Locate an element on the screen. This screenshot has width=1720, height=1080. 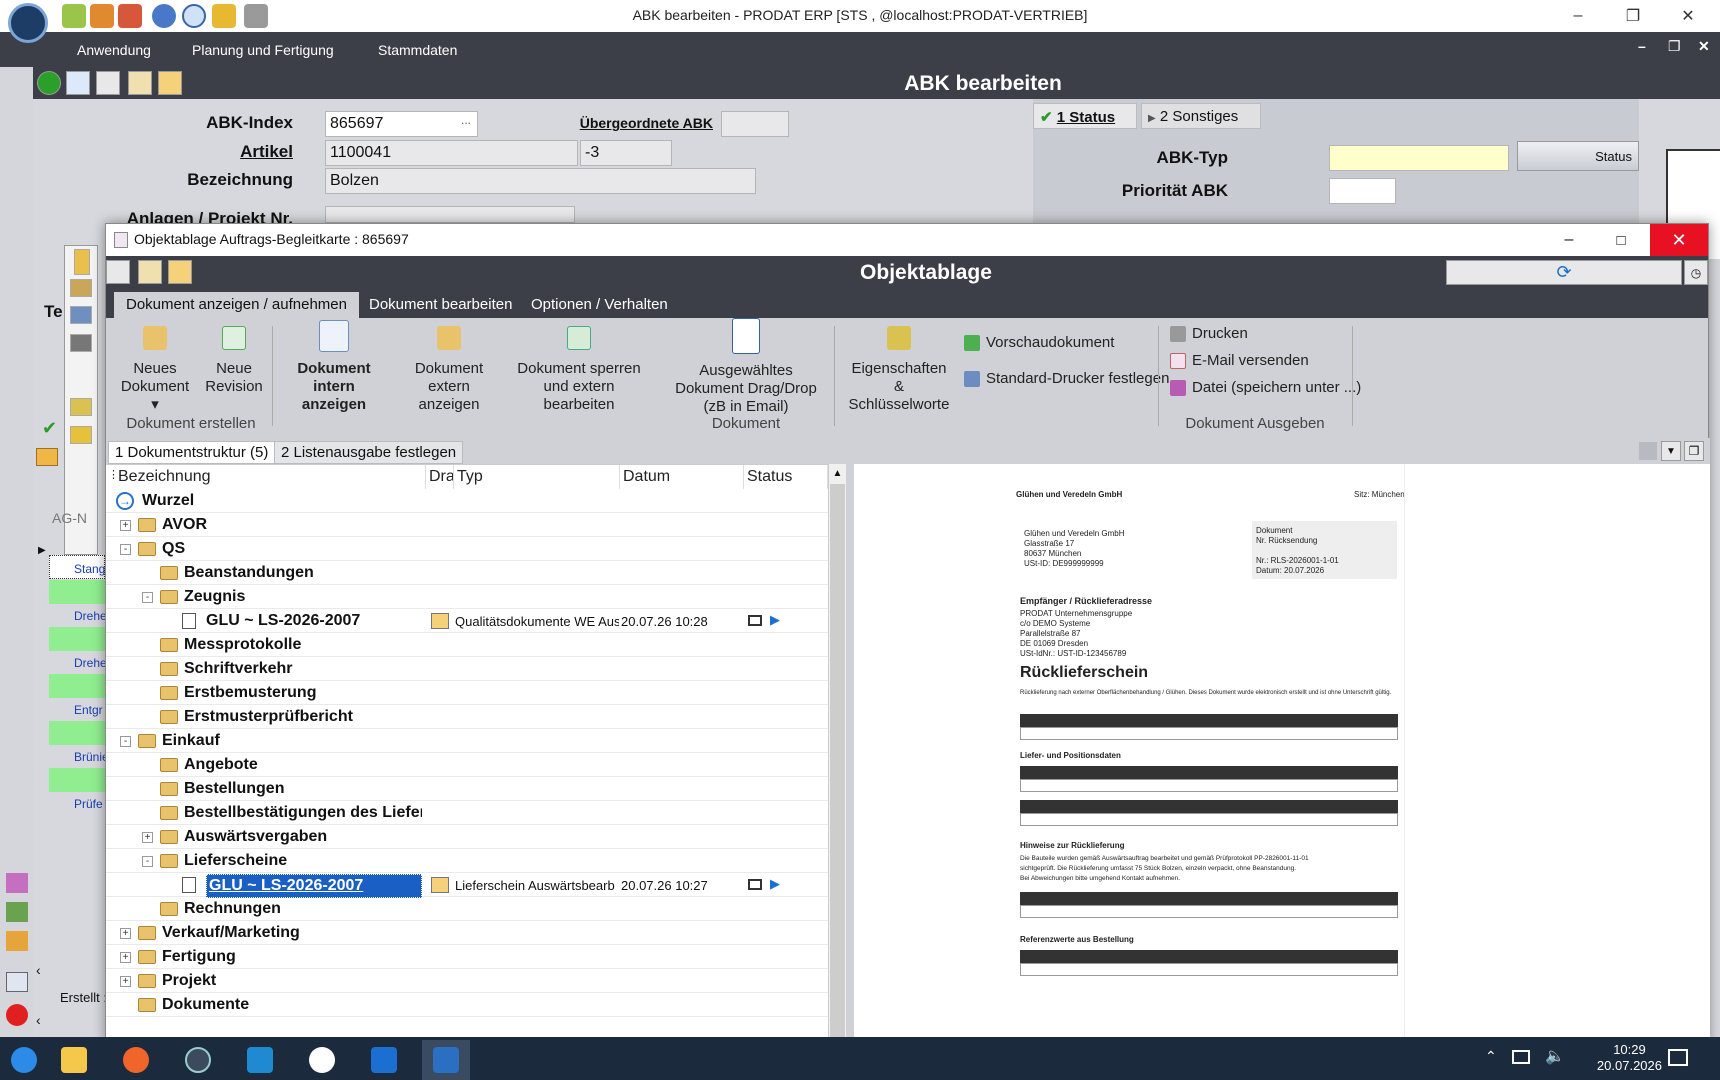
tree-folder-row: + Fertigung is located at coordinates (467, 957).